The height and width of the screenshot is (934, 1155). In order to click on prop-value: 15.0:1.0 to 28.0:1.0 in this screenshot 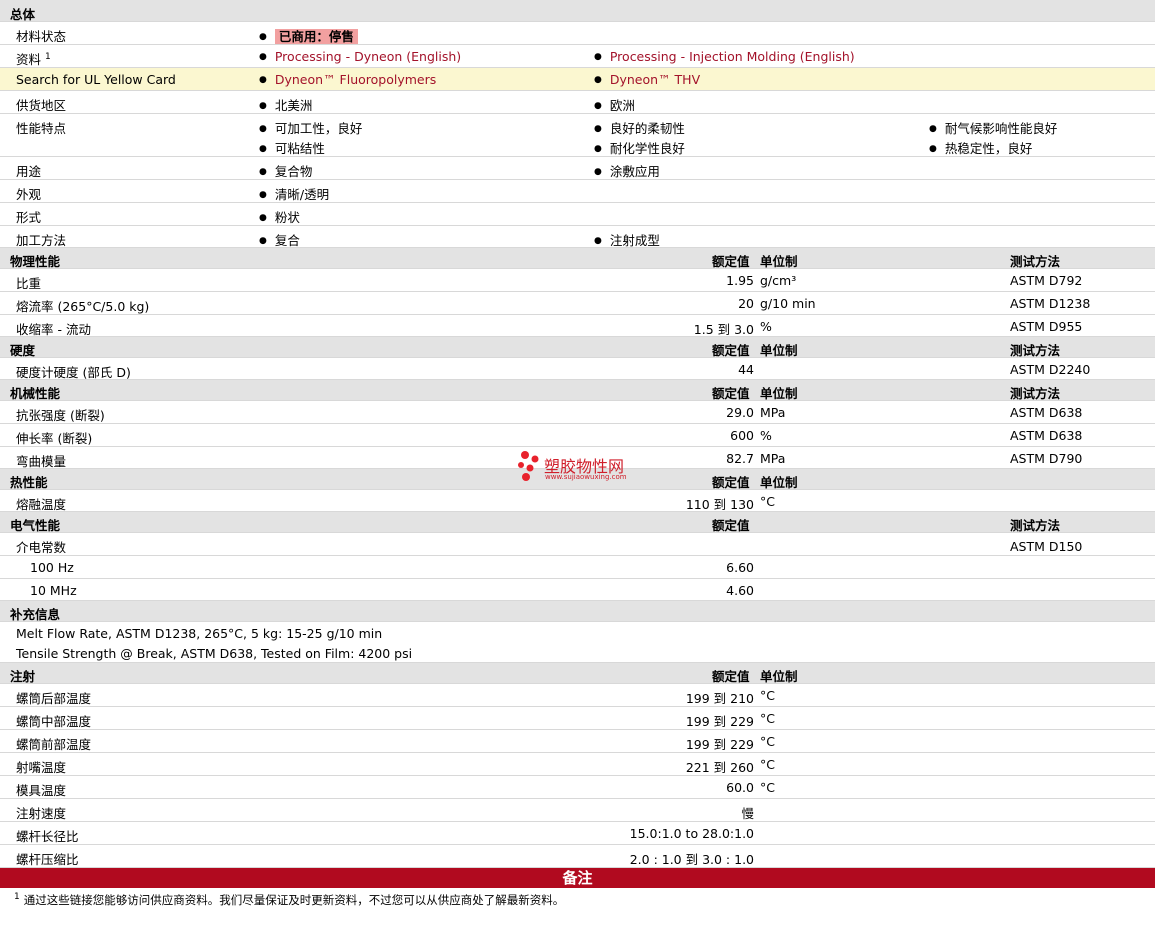, I will do `click(691, 833)`.